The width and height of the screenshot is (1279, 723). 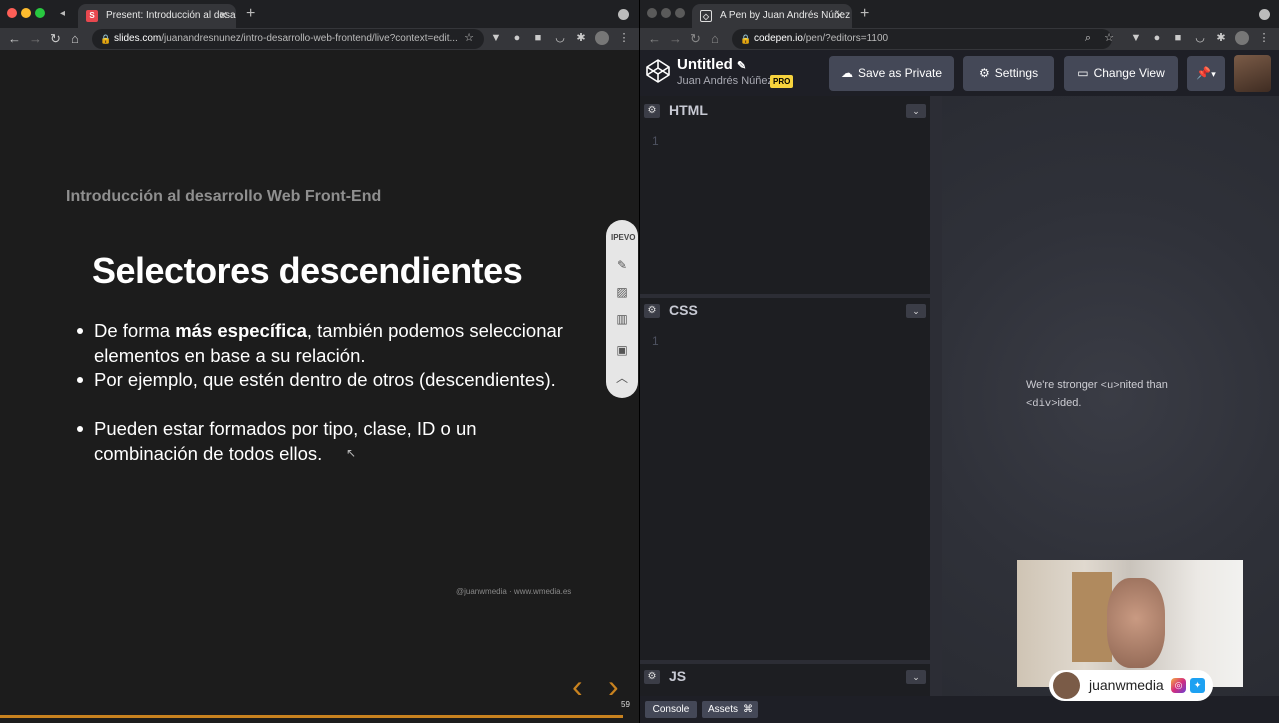 What do you see at coordinates (846, 73) in the screenshot?
I see `cloud-icon: ☁` at bounding box center [846, 73].